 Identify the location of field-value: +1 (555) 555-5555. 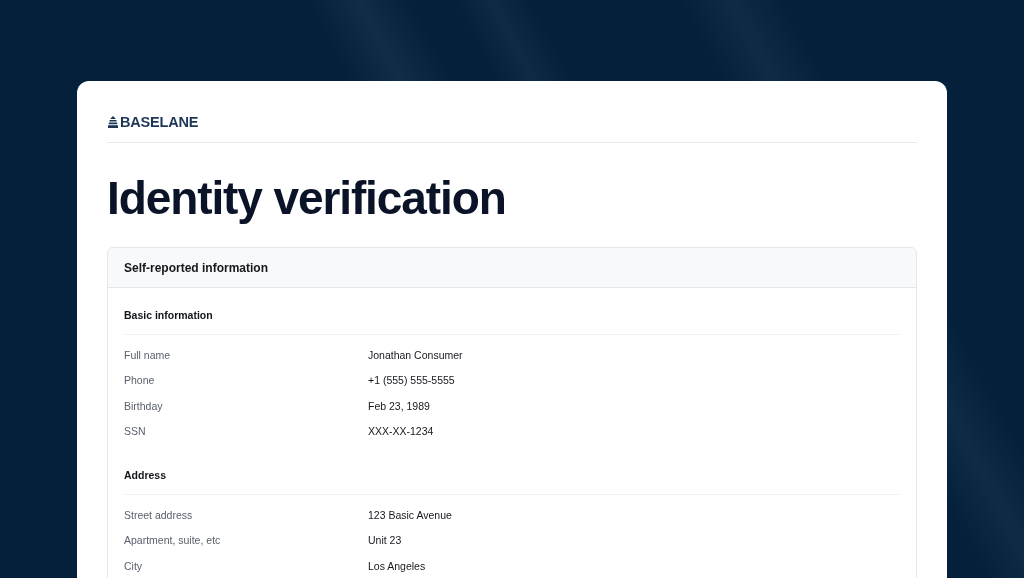
(411, 380).